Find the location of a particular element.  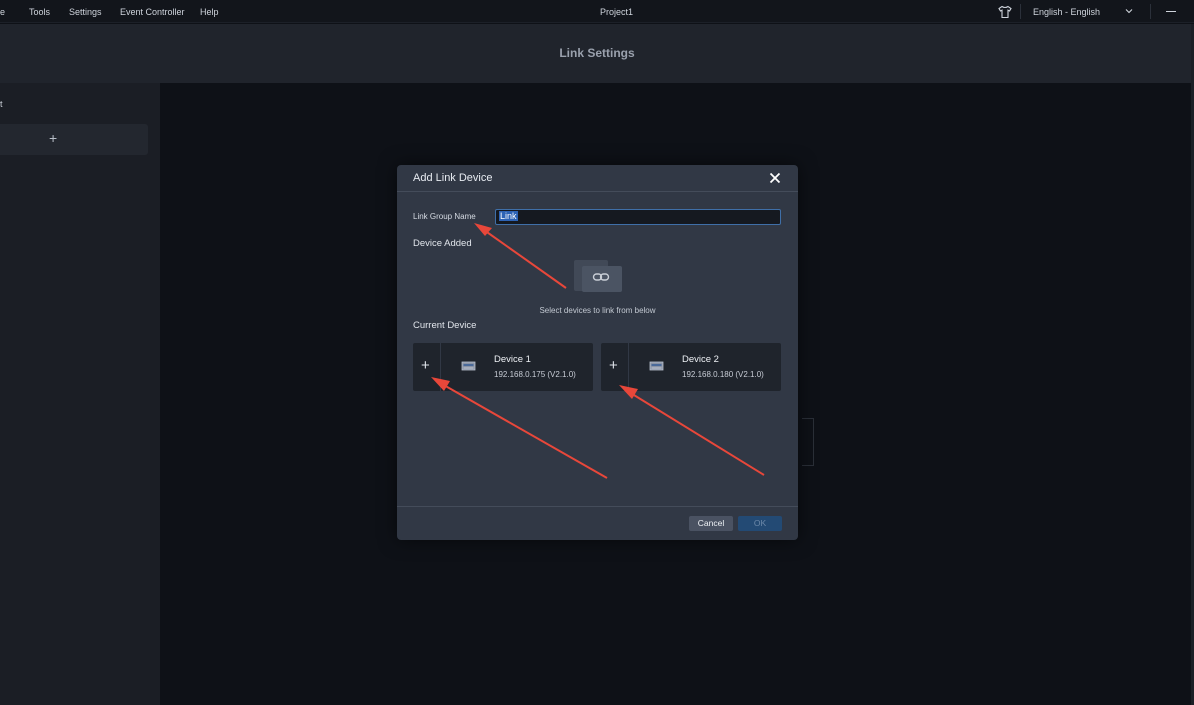

dialog-header: Add Link Device is located at coordinates (597, 178).